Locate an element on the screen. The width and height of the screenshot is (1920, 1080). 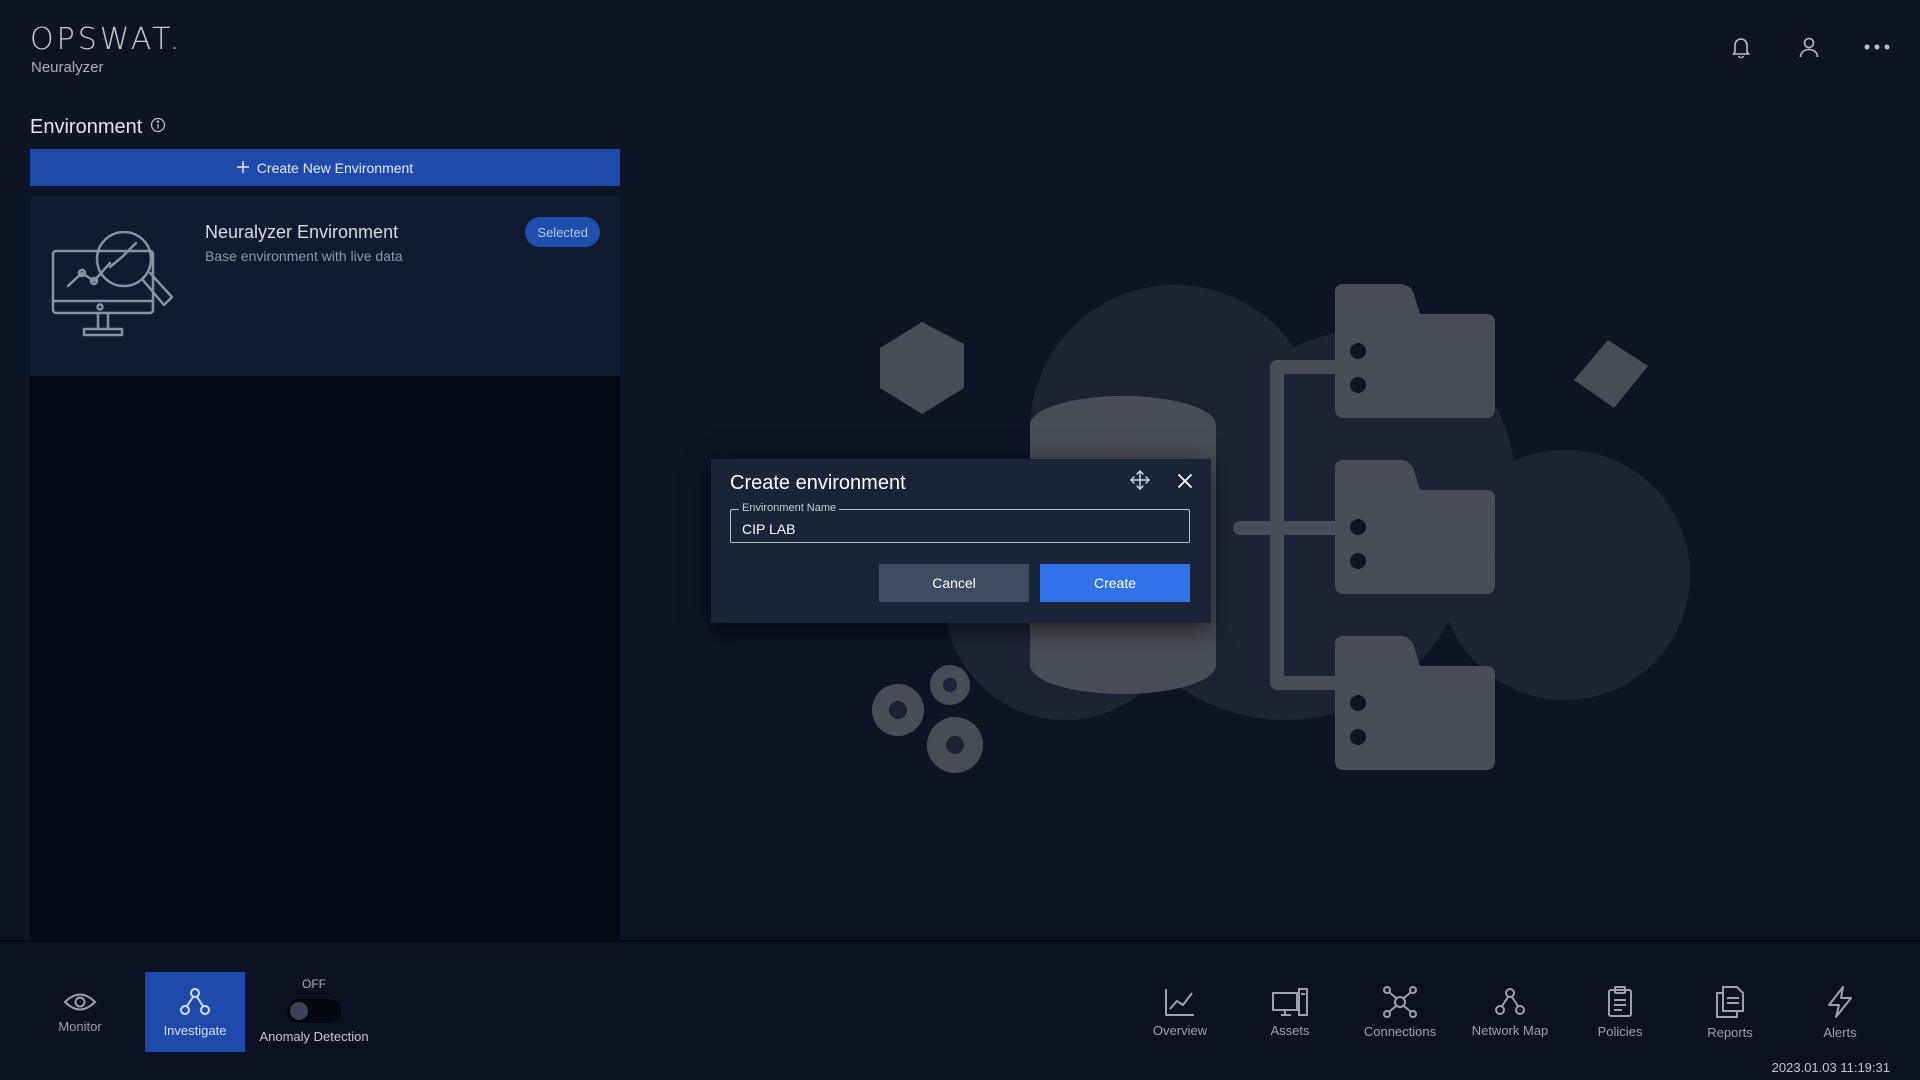
environment-title-text: Environment is located at coordinates (86, 127).